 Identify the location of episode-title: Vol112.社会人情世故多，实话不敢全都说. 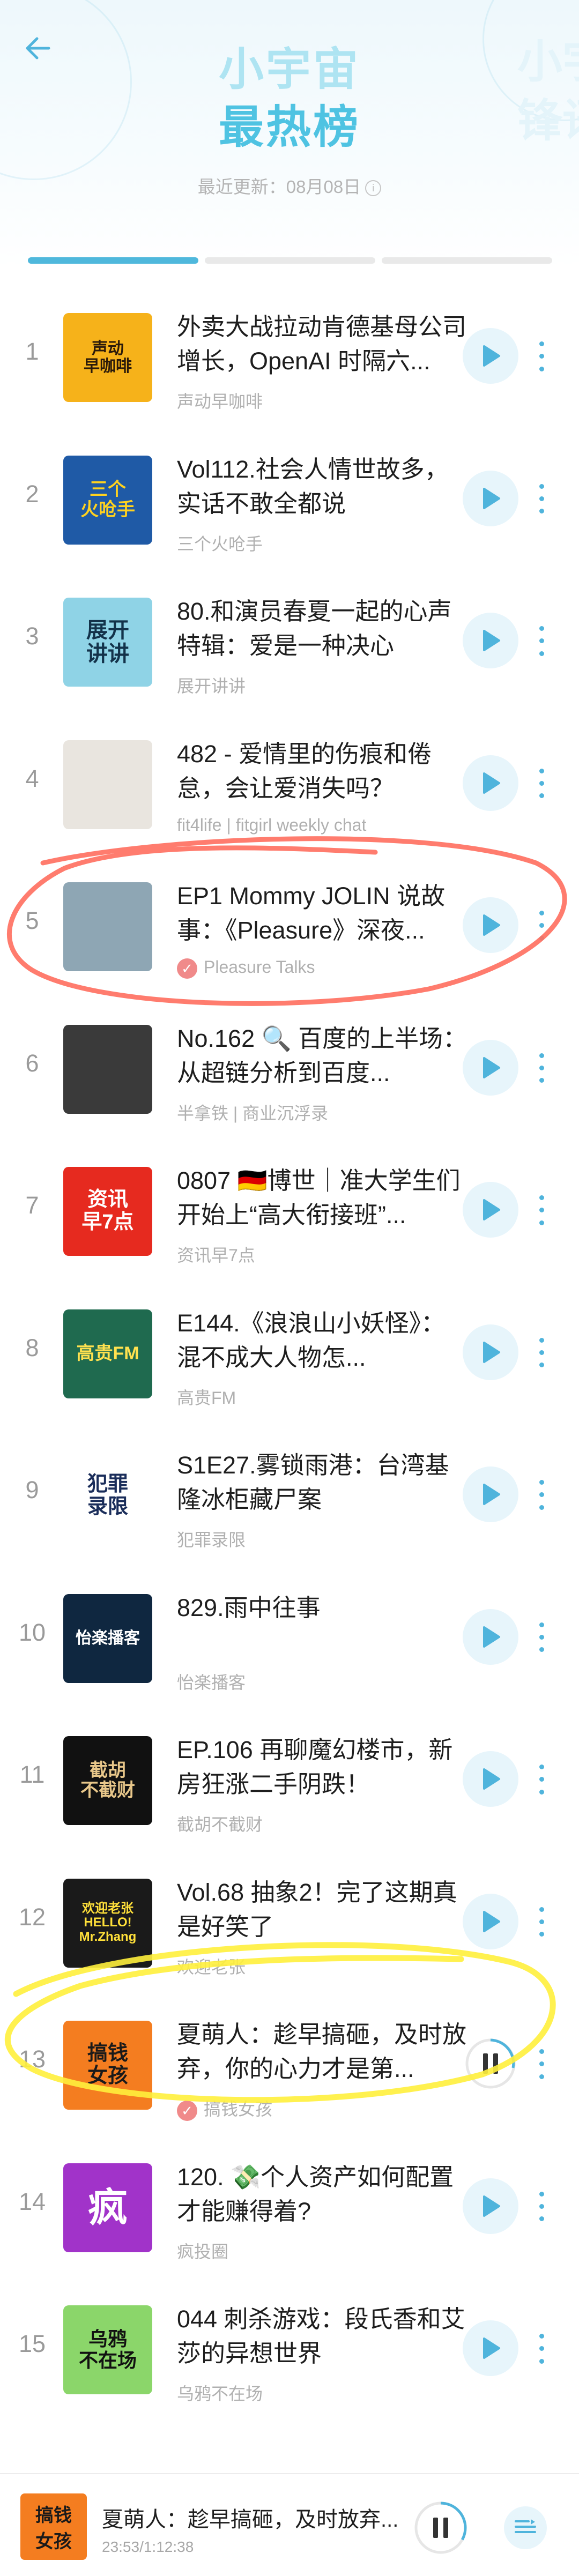
(323, 486).